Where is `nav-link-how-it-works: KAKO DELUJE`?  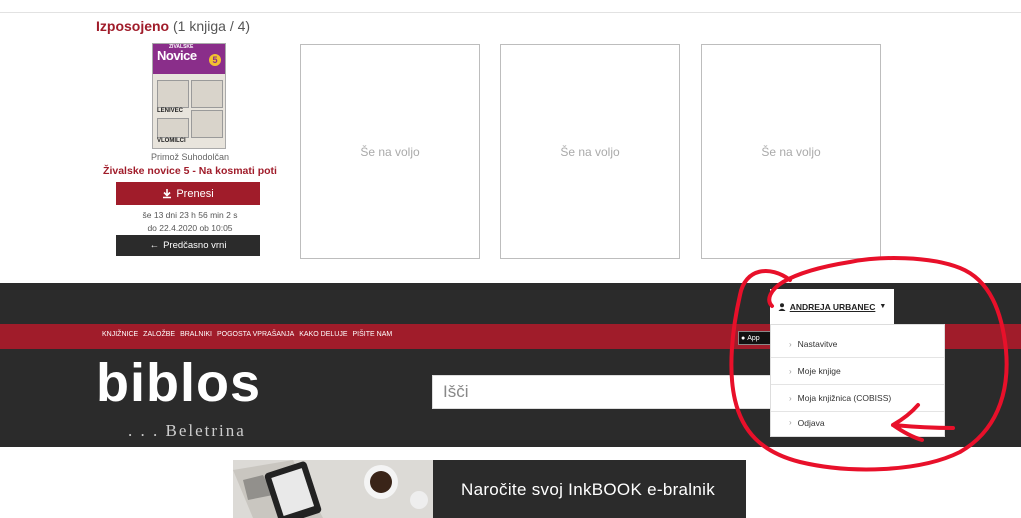
nav-link-how-it-works: KAKO DELUJE is located at coordinates (323, 334).